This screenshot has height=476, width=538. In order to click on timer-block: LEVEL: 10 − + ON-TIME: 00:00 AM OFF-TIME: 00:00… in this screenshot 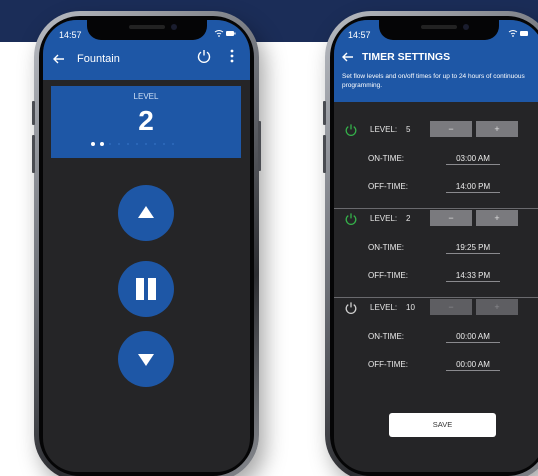, I will do `click(436, 345)`.